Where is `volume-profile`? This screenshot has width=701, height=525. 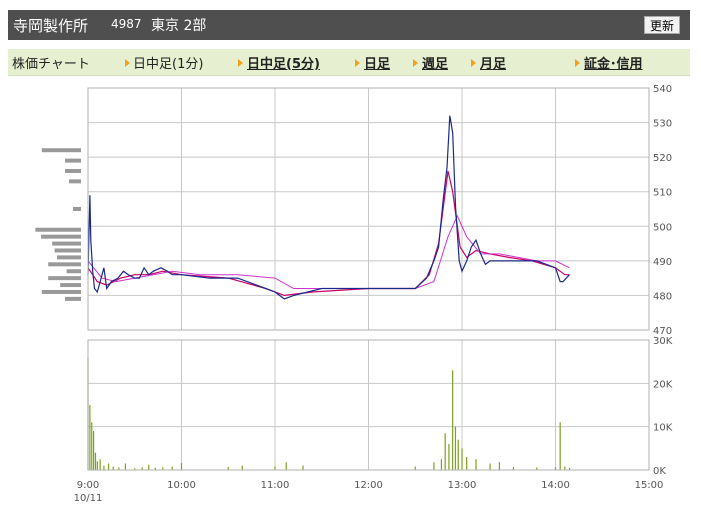
volume-profile is located at coordinates (58, 224).